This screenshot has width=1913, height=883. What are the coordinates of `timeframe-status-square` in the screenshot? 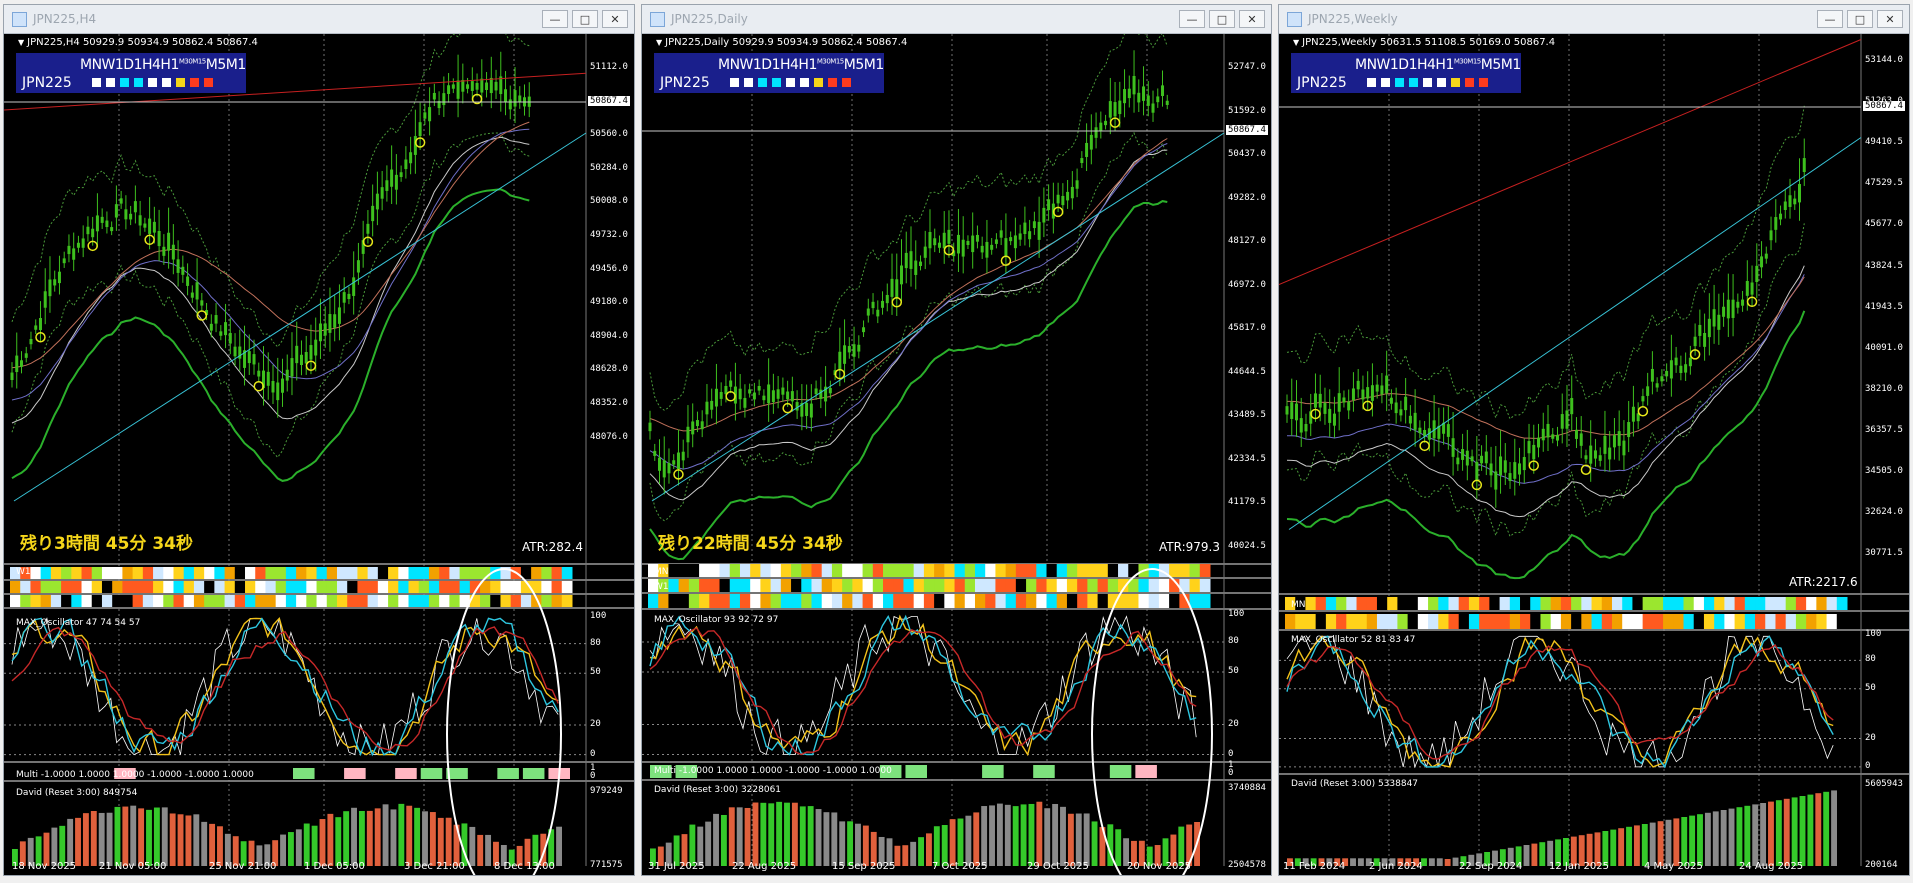 It's located at (846, 82).